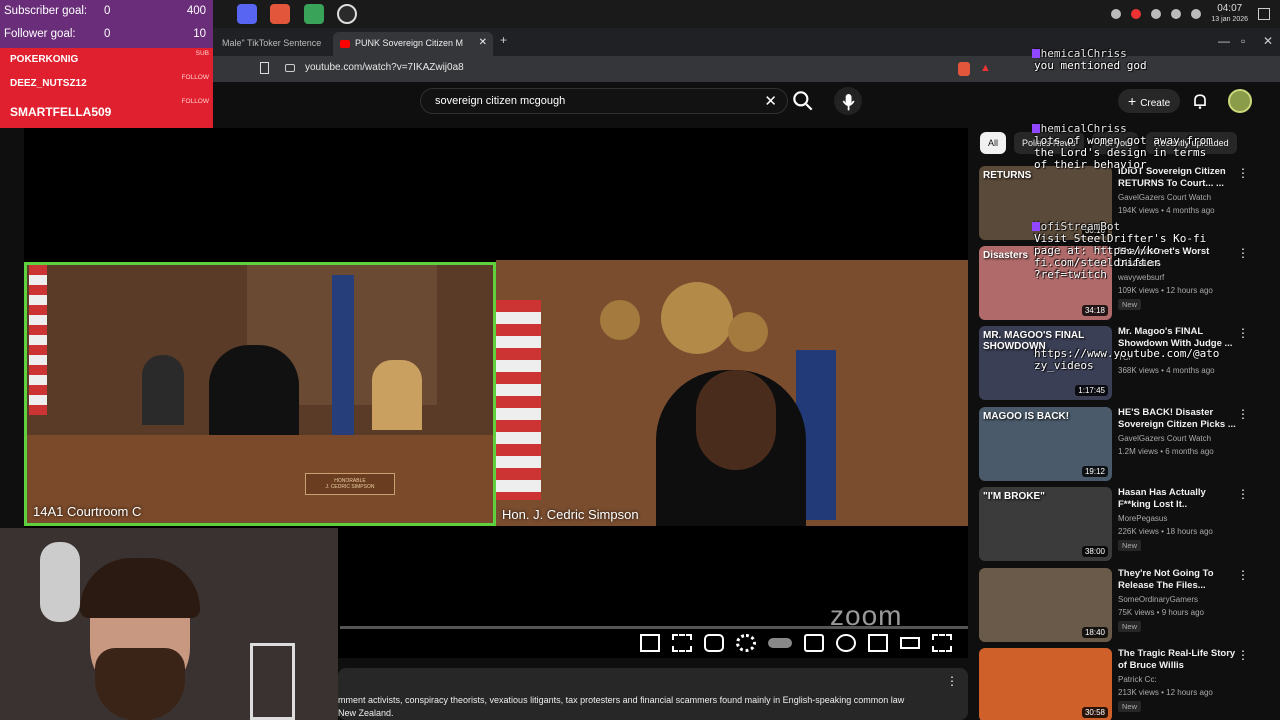  What do you see at coordinates (1007, 175) in the screenshot?
I see `thumbnail-text: RETURNS` at bounding box center [1007, 175].